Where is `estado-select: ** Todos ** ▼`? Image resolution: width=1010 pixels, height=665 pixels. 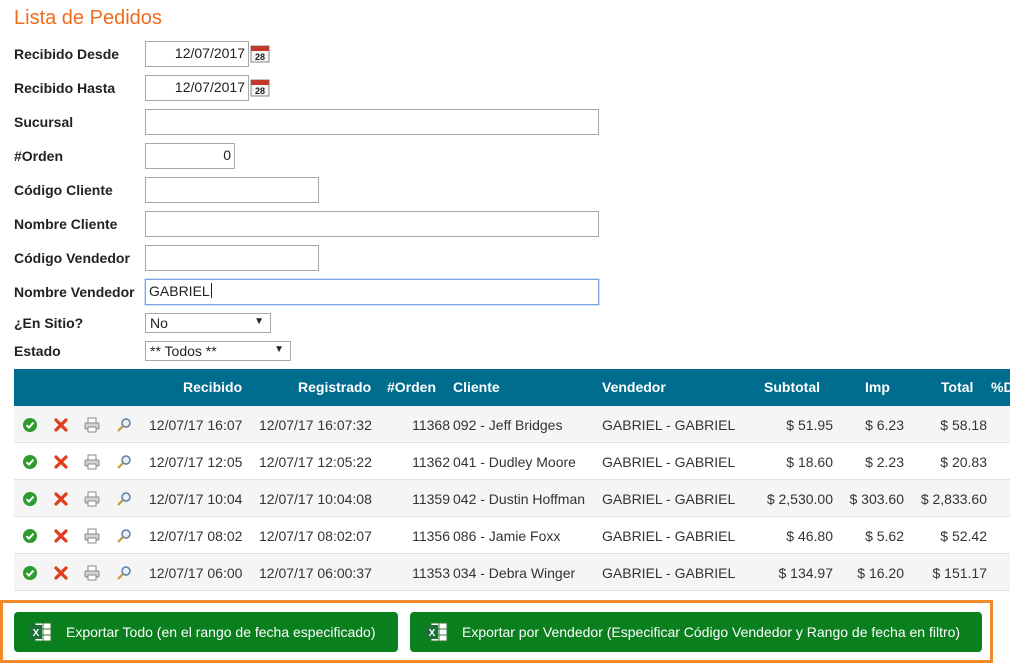 estado-select: ** Todos ** ▼ is located at coordinates (218, 351).